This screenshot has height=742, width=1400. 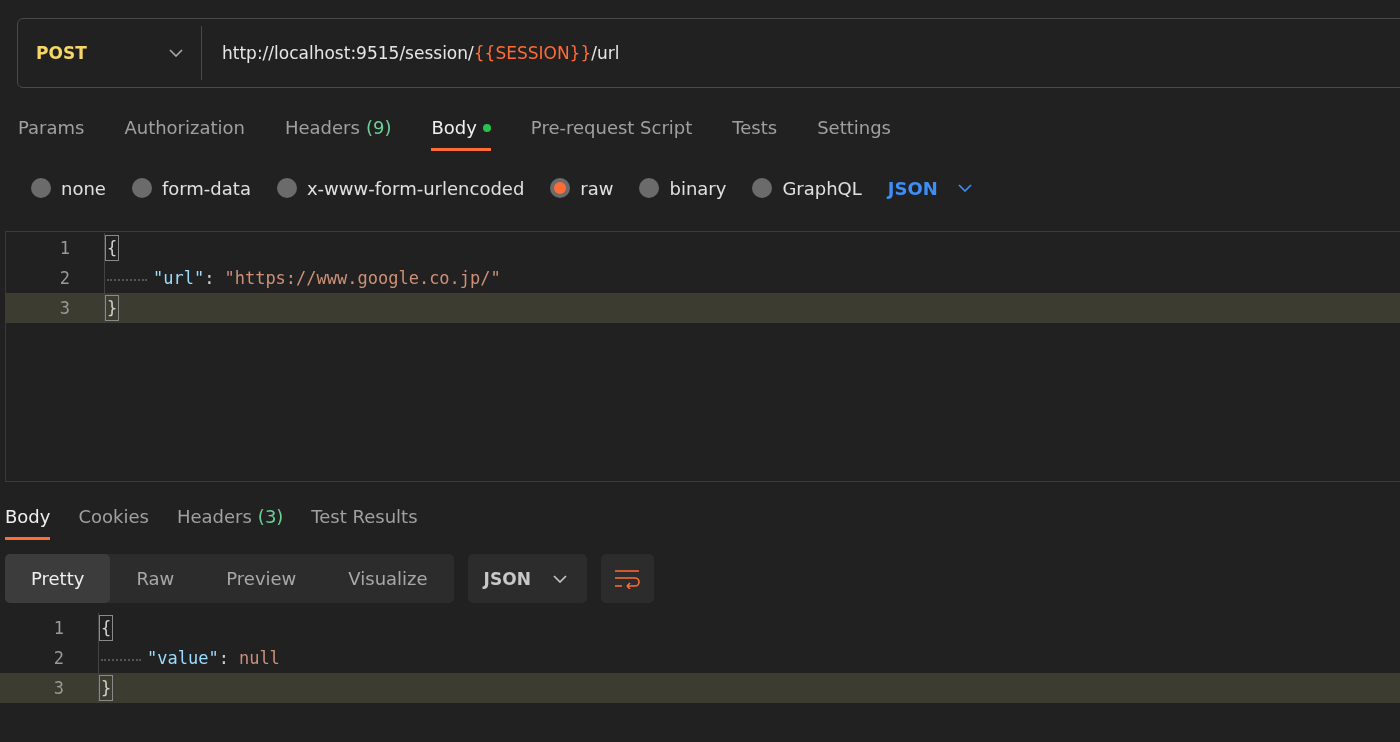 What do you see at coordinates (597, 188) in the screenshot?
I see `radio-label: raw` at bounding box center [597, 188].